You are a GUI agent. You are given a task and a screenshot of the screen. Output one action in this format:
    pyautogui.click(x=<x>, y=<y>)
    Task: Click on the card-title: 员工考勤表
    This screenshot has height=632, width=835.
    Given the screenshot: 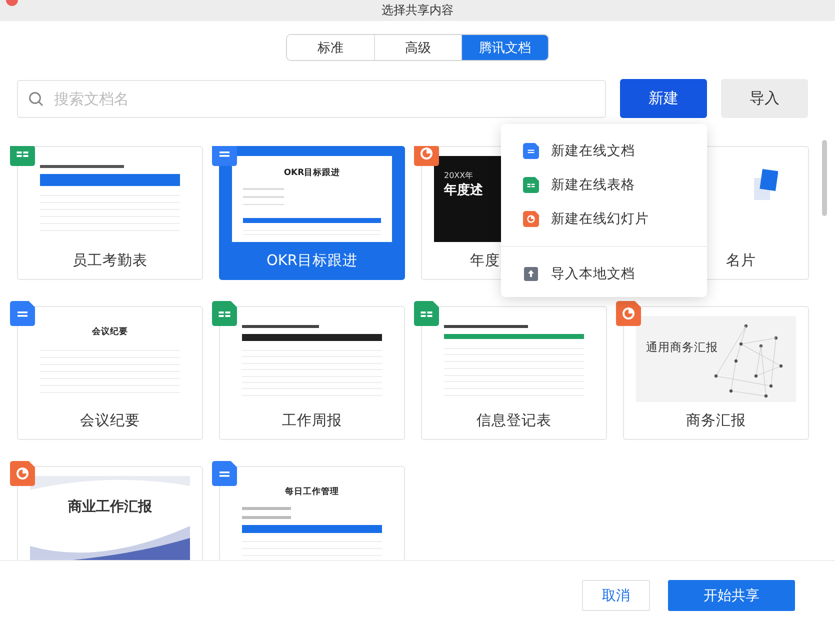 What is the action you would take?
    pyautogui.click(x=110, y=261)
    